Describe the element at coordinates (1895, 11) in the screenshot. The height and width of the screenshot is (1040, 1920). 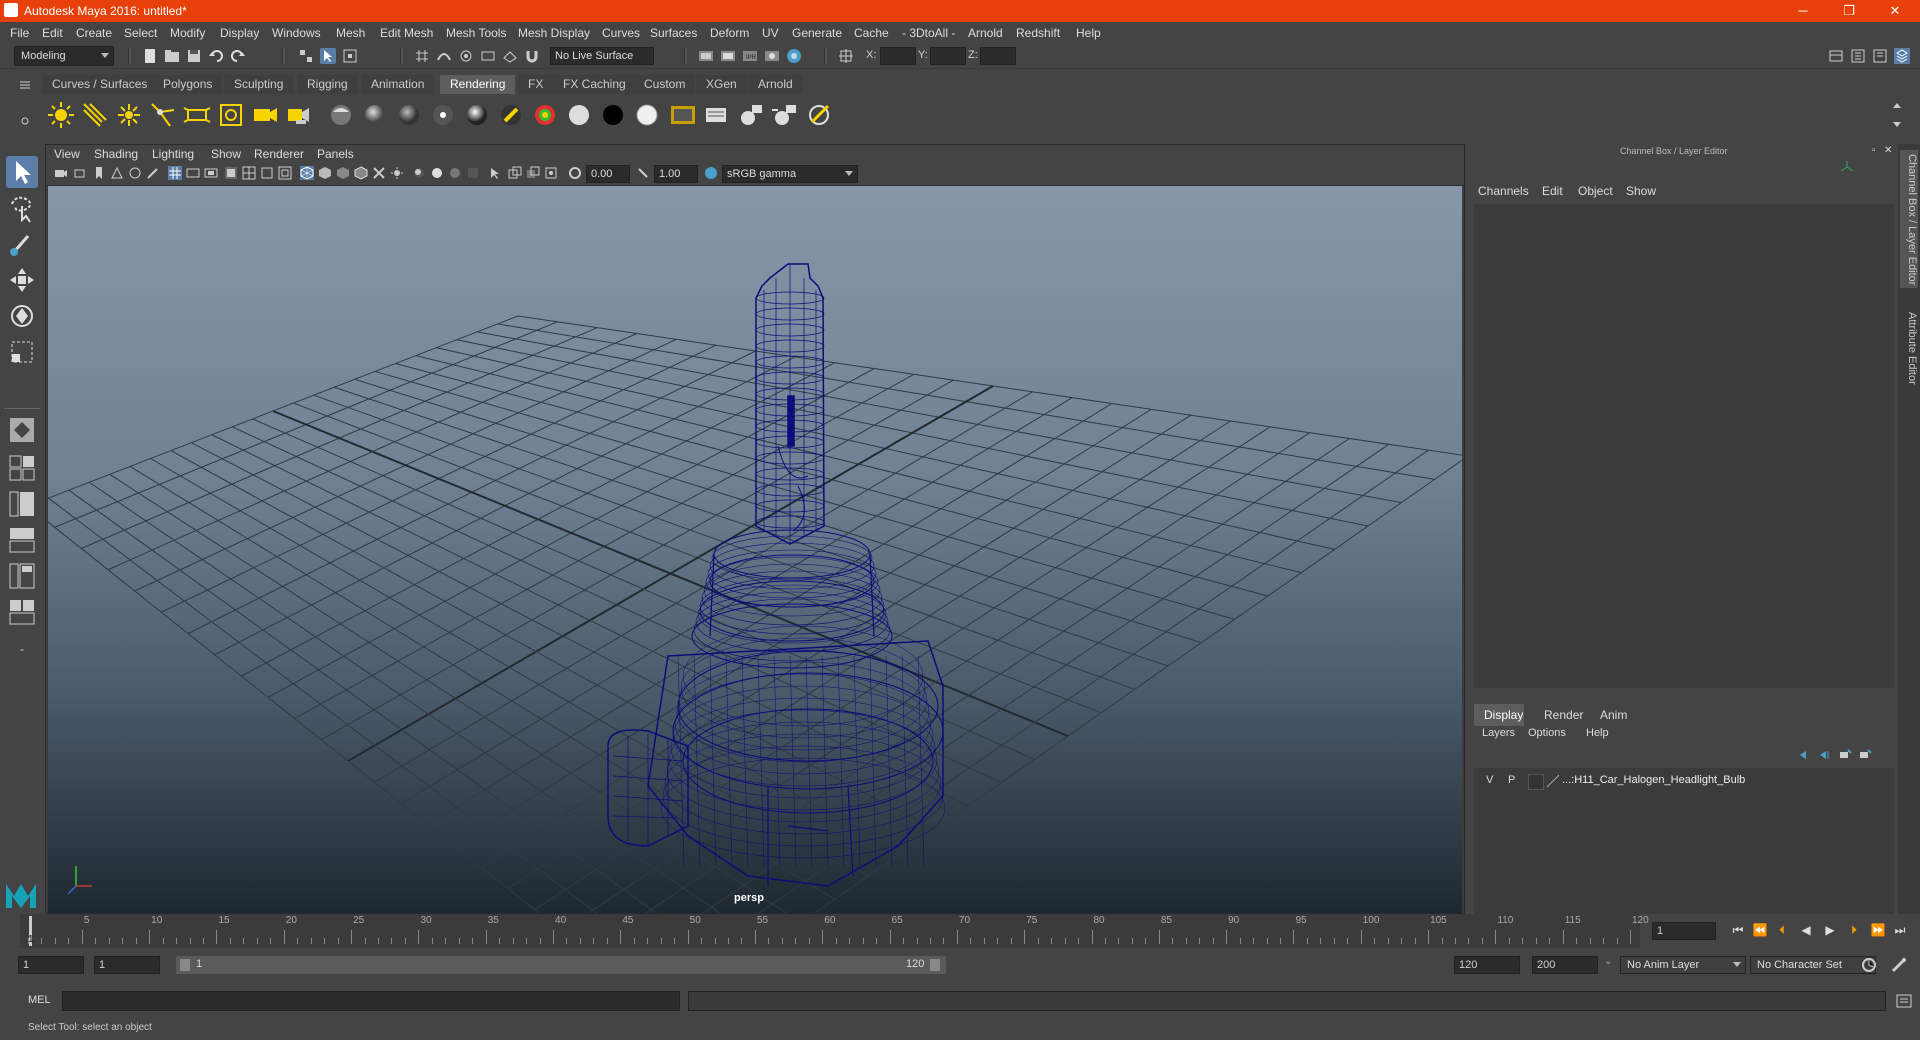
I see `close-button: ✕` at that location.